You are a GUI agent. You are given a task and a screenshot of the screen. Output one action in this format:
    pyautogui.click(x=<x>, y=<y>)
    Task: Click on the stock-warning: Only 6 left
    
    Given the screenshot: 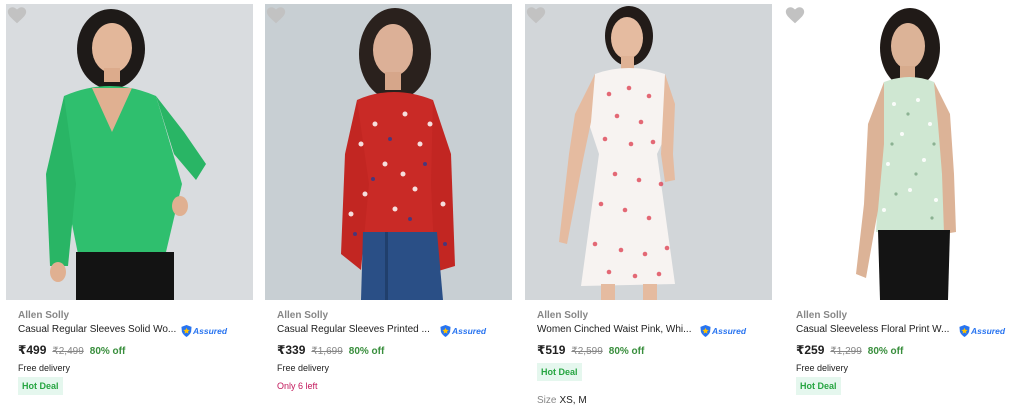 What is the action you would take?
    pyautogui.click(x=297, y=386)
    